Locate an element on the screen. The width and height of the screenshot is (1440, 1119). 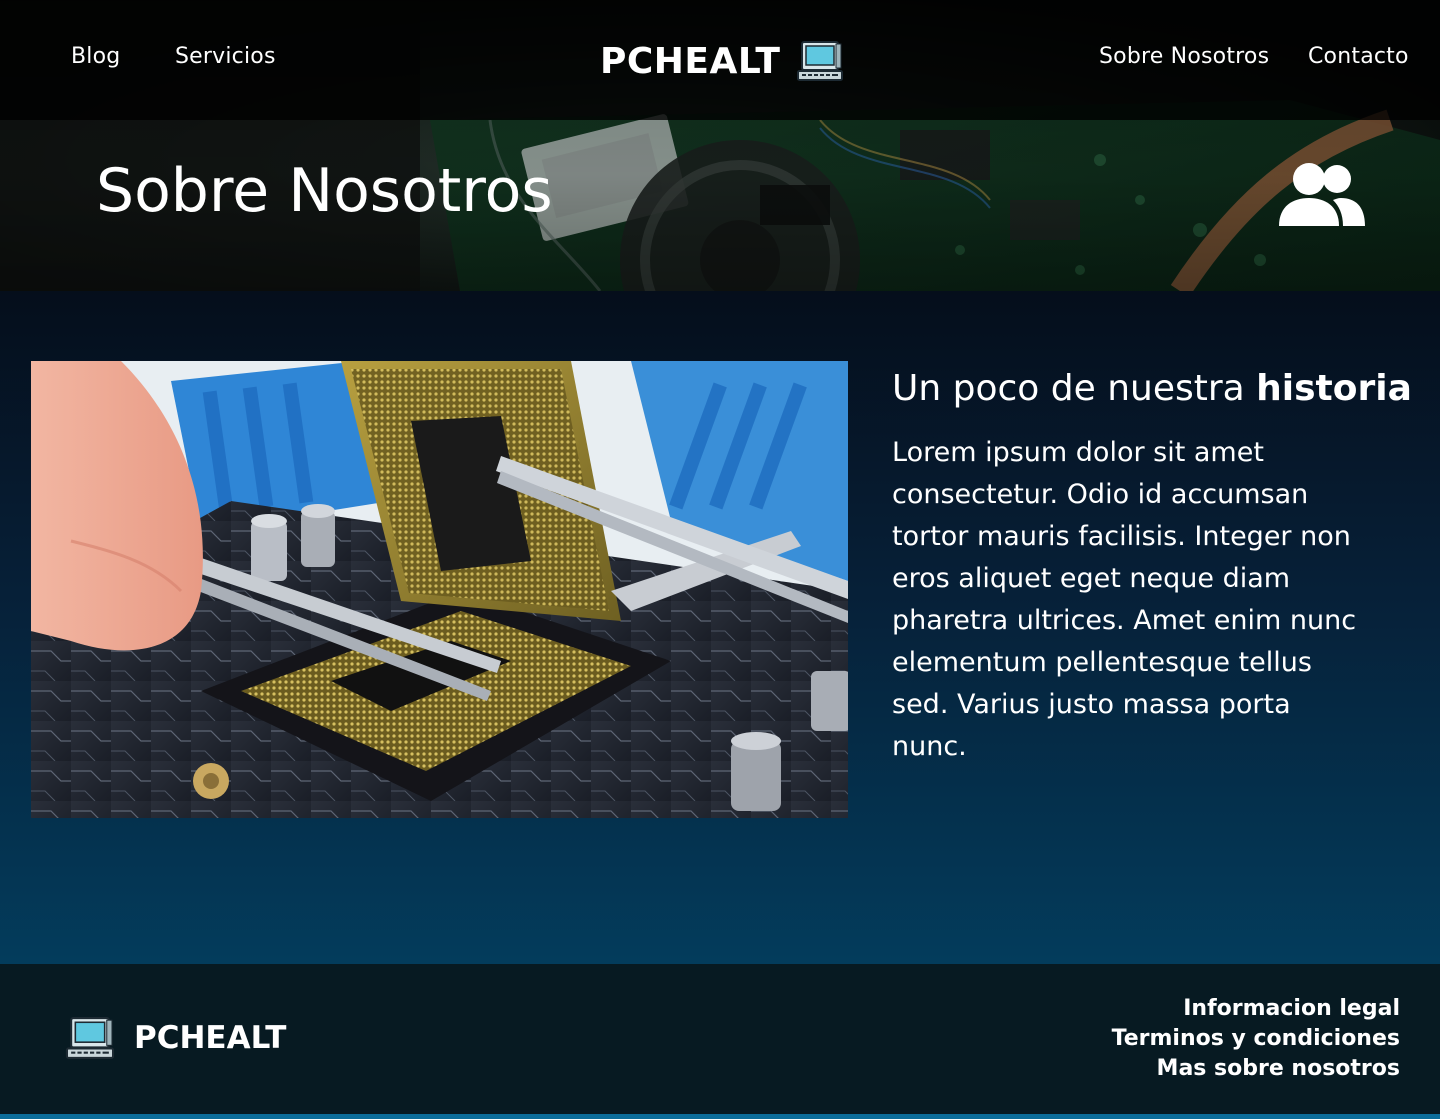
footer-link-terminos: Terminos y condiciones is located at coordinates (1256, 1039).